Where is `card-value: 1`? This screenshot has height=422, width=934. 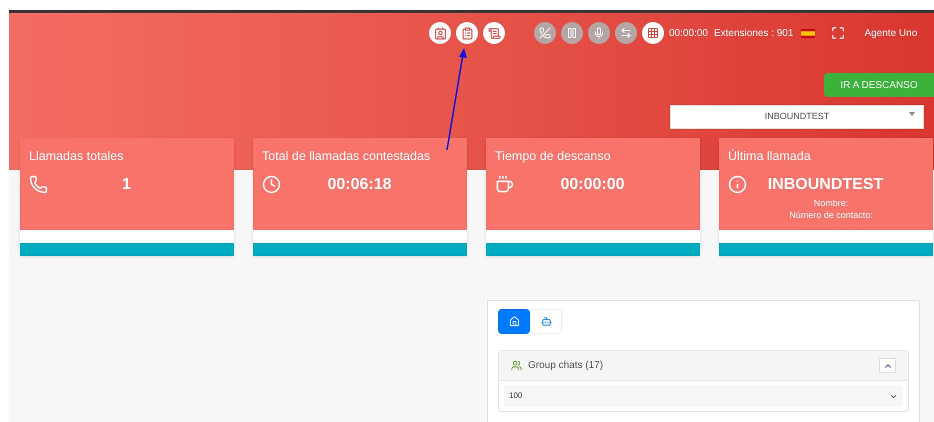
card-value: 1 is located at coordinates (126, 184).